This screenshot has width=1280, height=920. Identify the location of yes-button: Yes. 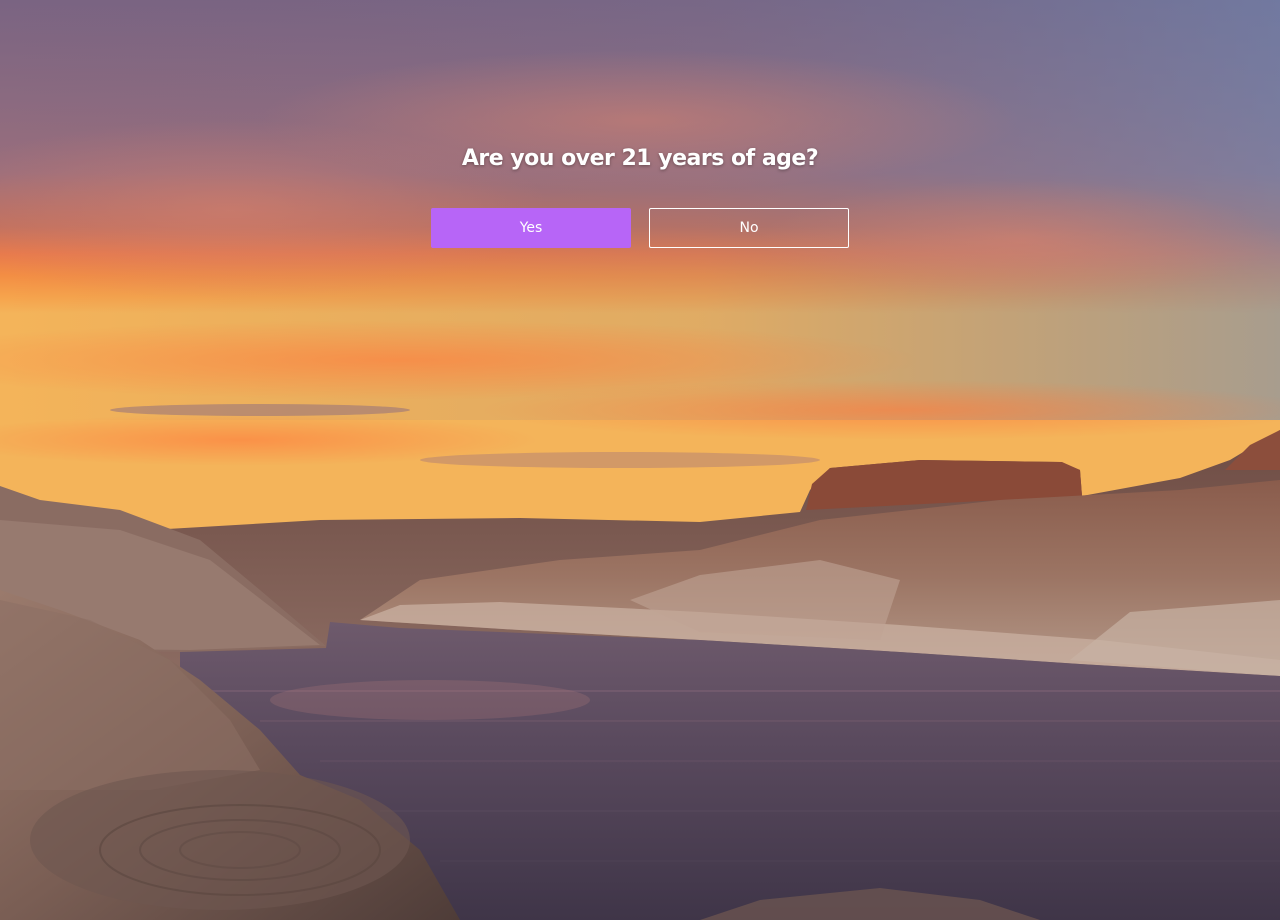
(531, 228).